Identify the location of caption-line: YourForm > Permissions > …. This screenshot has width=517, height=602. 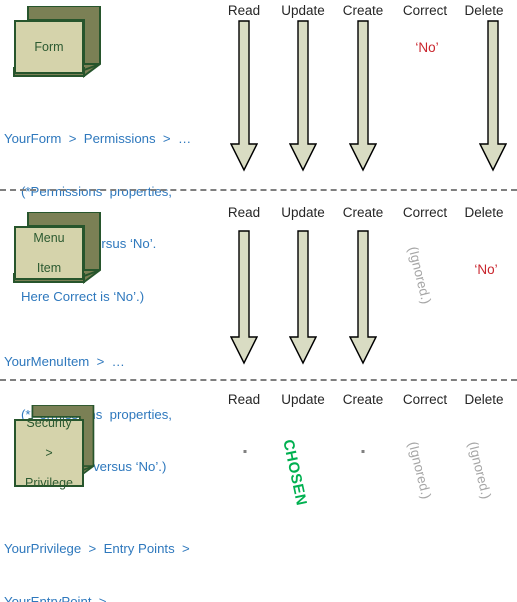
(98, 138).